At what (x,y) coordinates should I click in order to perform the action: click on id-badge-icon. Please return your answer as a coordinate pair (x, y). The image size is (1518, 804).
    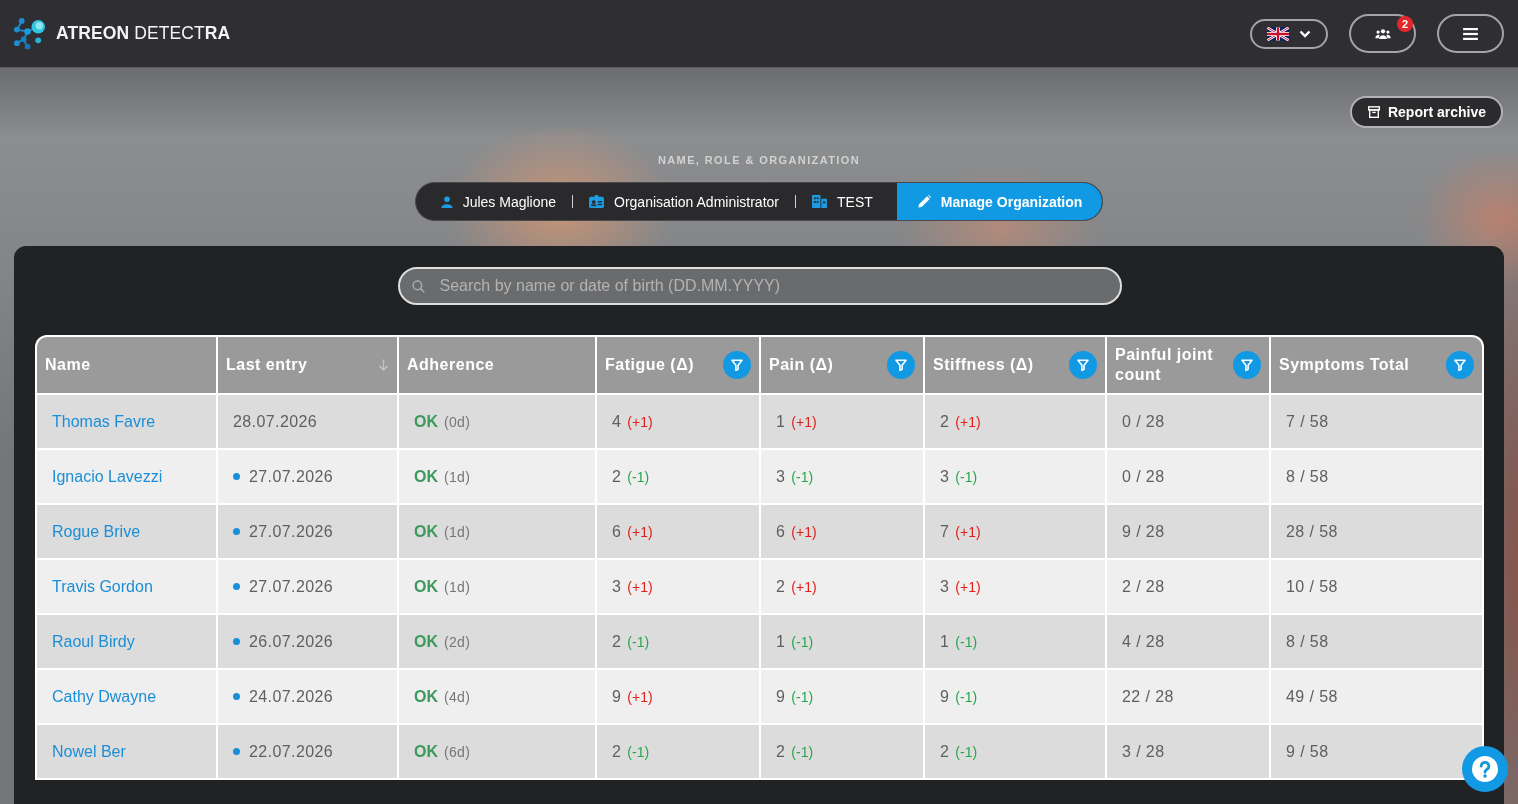
    Looking at the image, I should click on (597, 201).